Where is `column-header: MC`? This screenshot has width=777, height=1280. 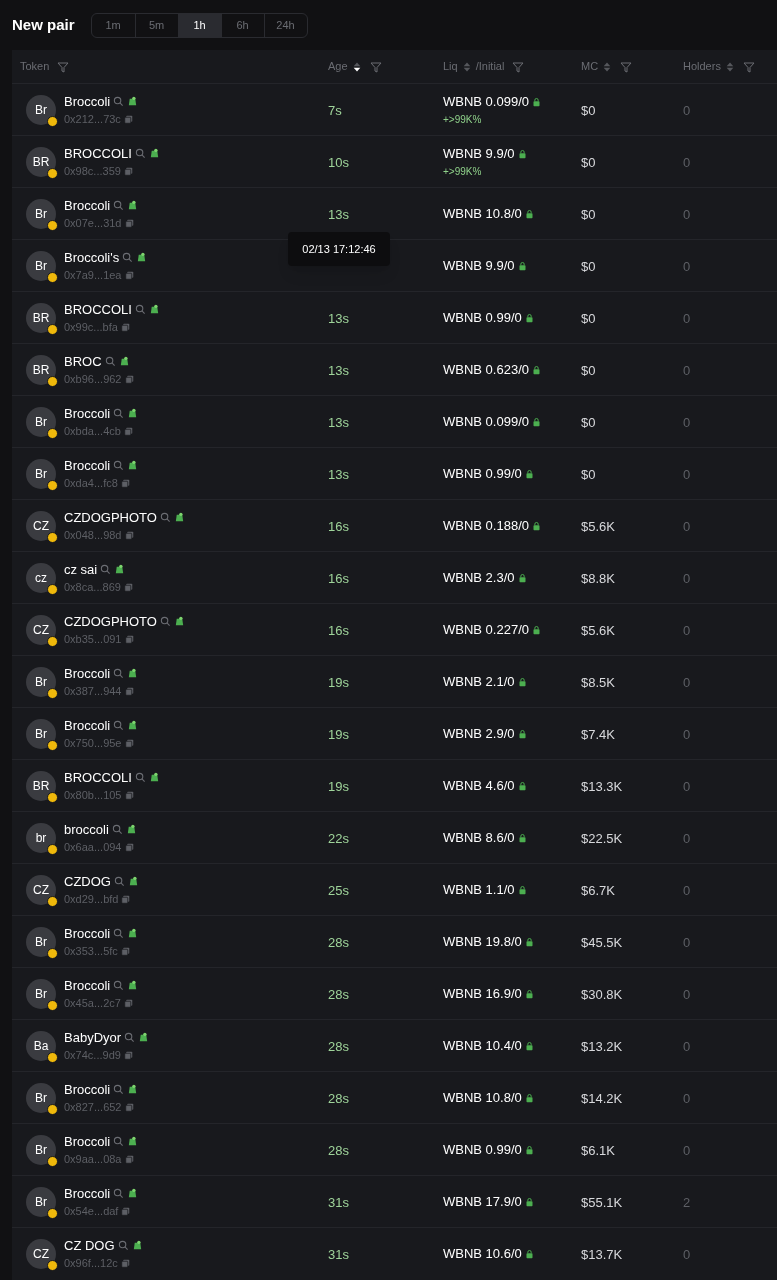
column-header: MC is located at coordinates (590, 66).